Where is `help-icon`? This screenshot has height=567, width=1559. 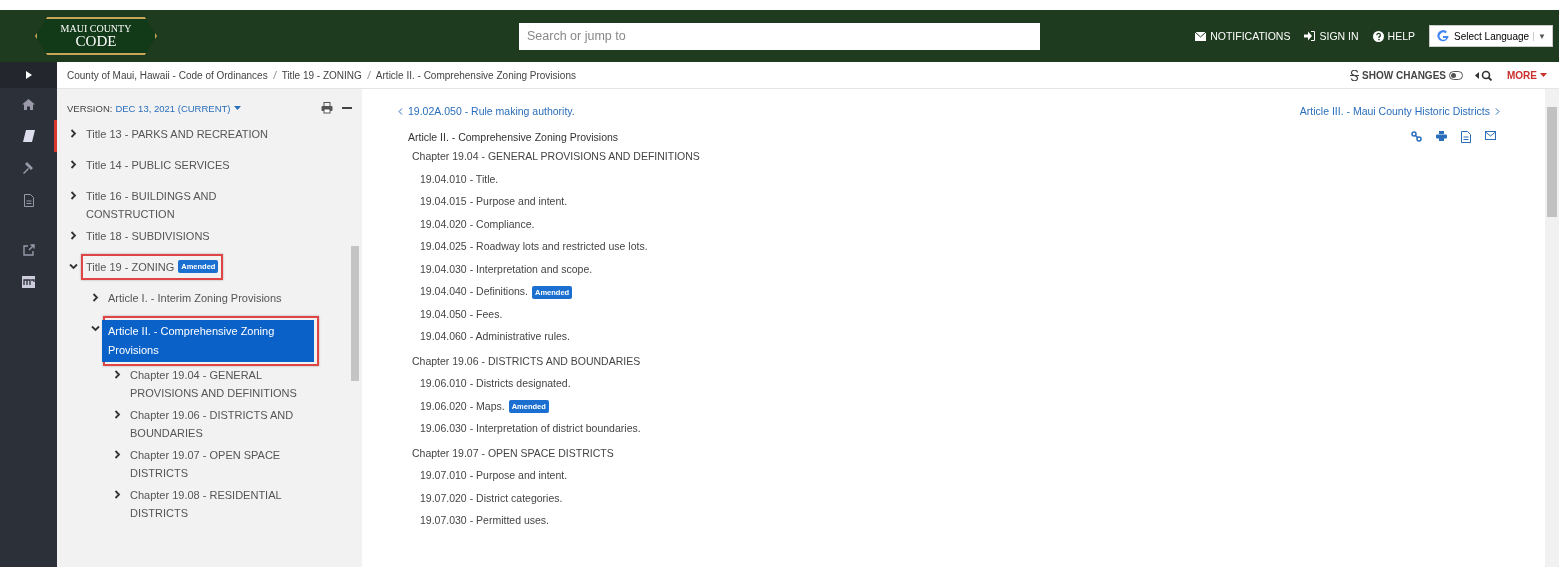
help-icon is located at coordinates (1378, 36).